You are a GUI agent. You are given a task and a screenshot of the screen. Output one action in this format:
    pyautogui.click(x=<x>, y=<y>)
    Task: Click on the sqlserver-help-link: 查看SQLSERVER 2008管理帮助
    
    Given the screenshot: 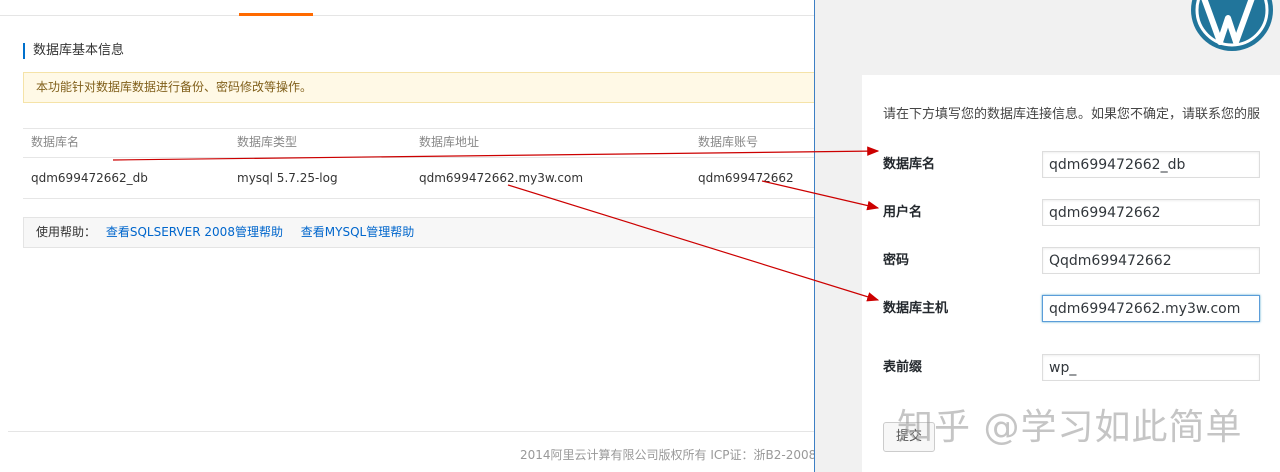 What is the action you would take?
    pyautogui.click(x=194, y=232)
    